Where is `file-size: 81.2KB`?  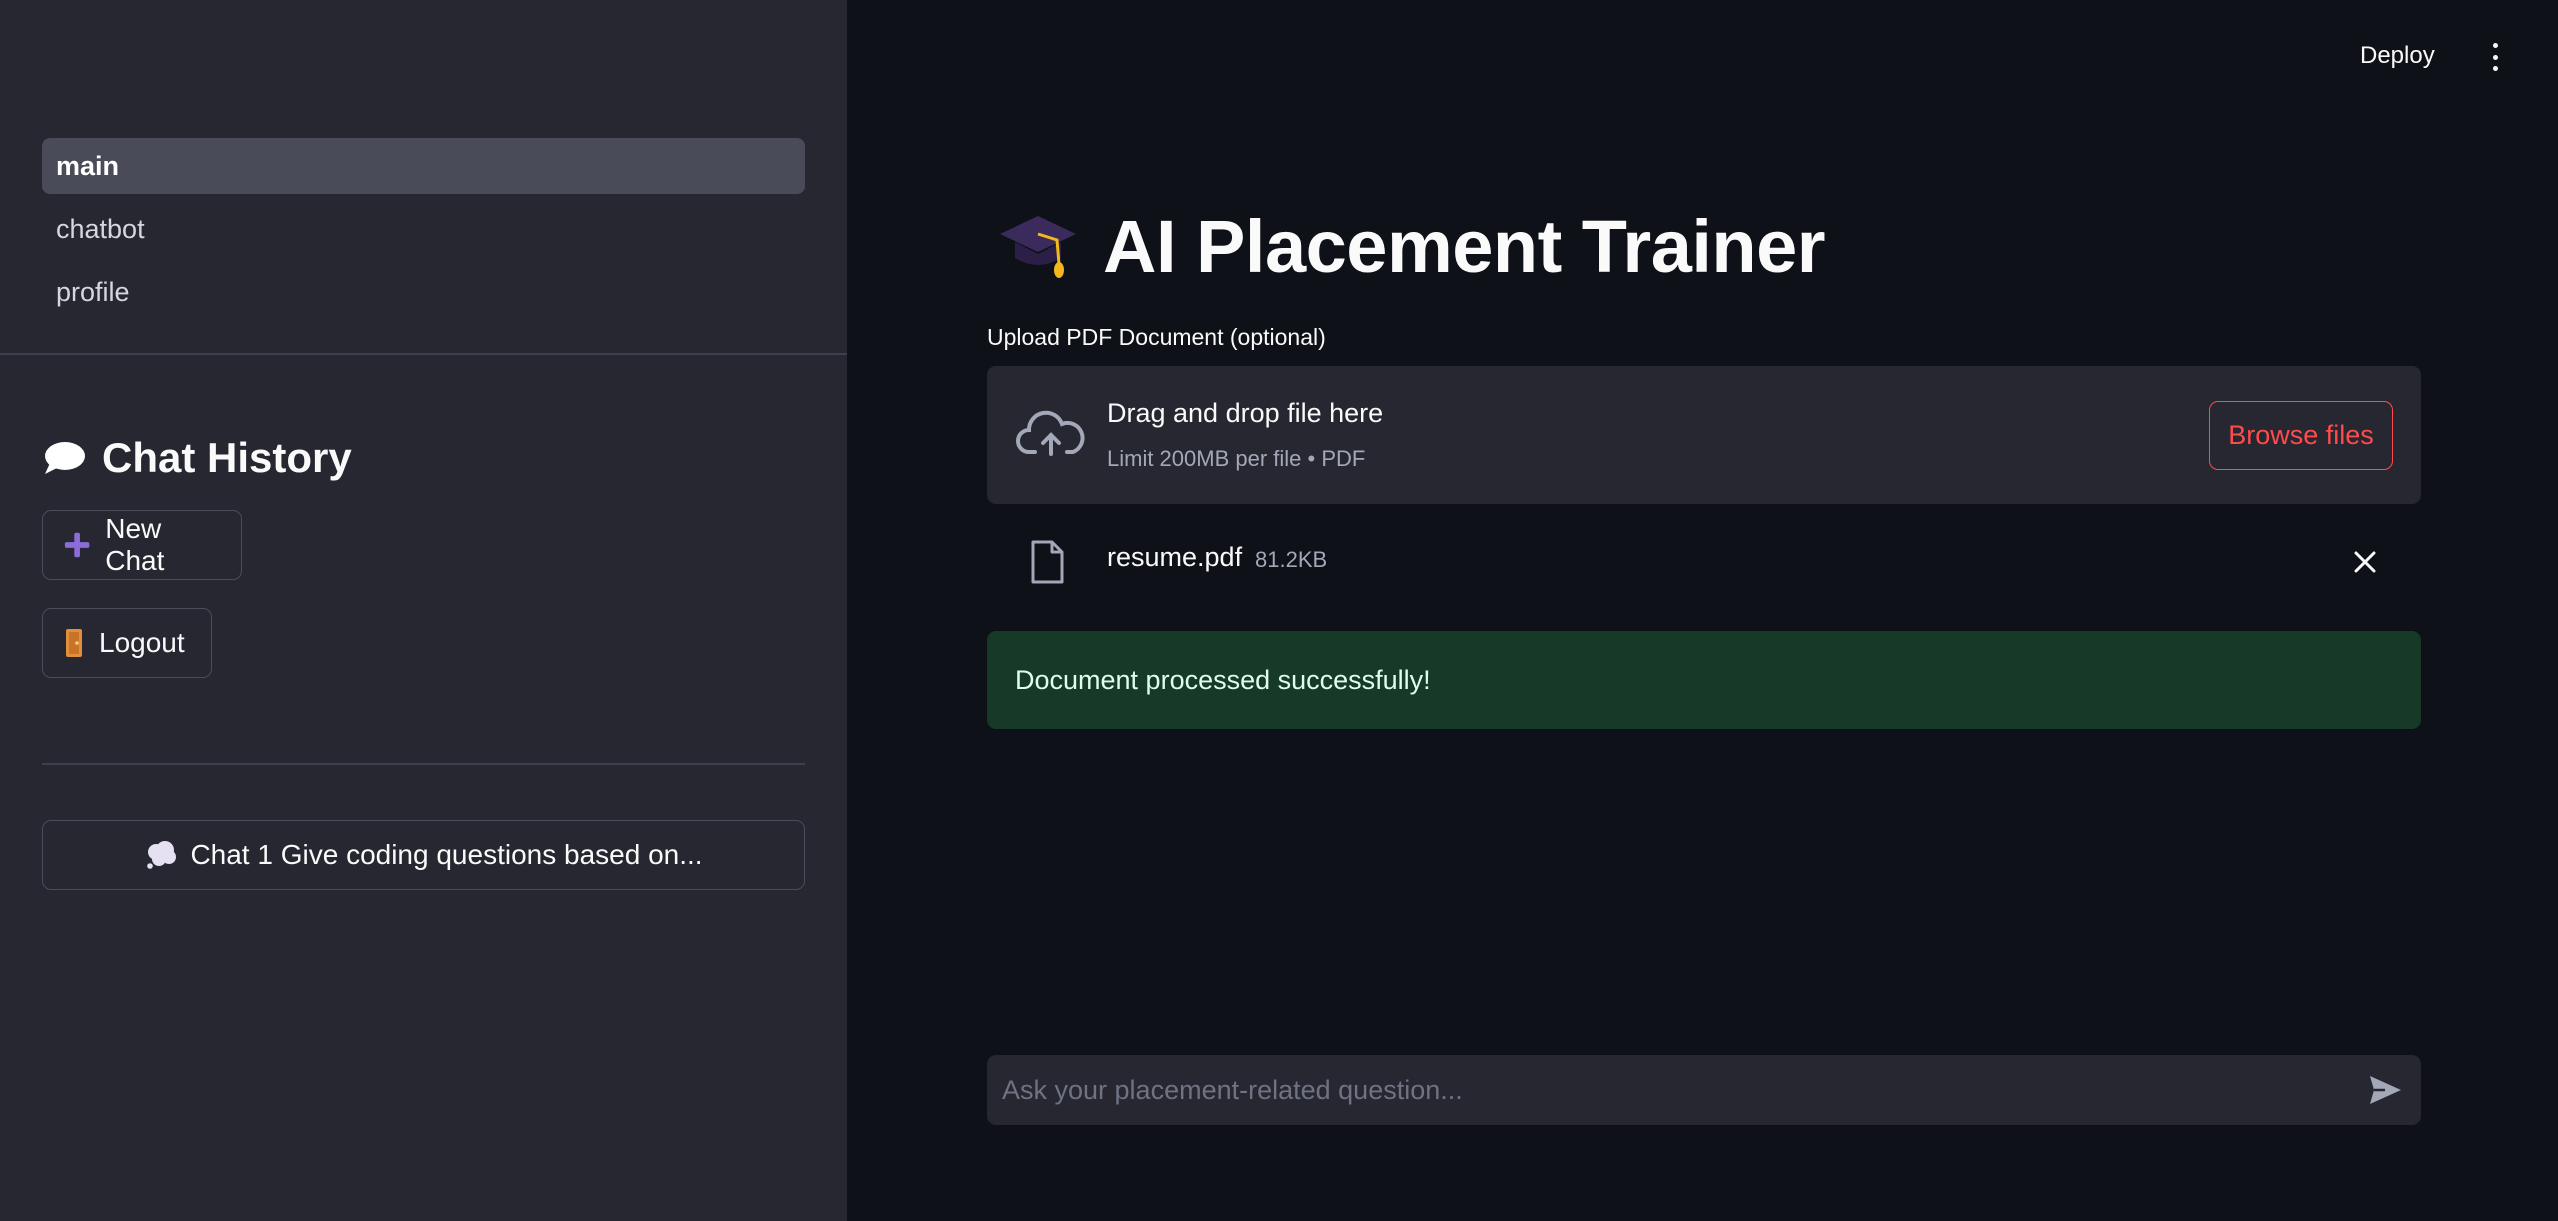
file-size: 81.2KB is located at coordinates (1291, 559).